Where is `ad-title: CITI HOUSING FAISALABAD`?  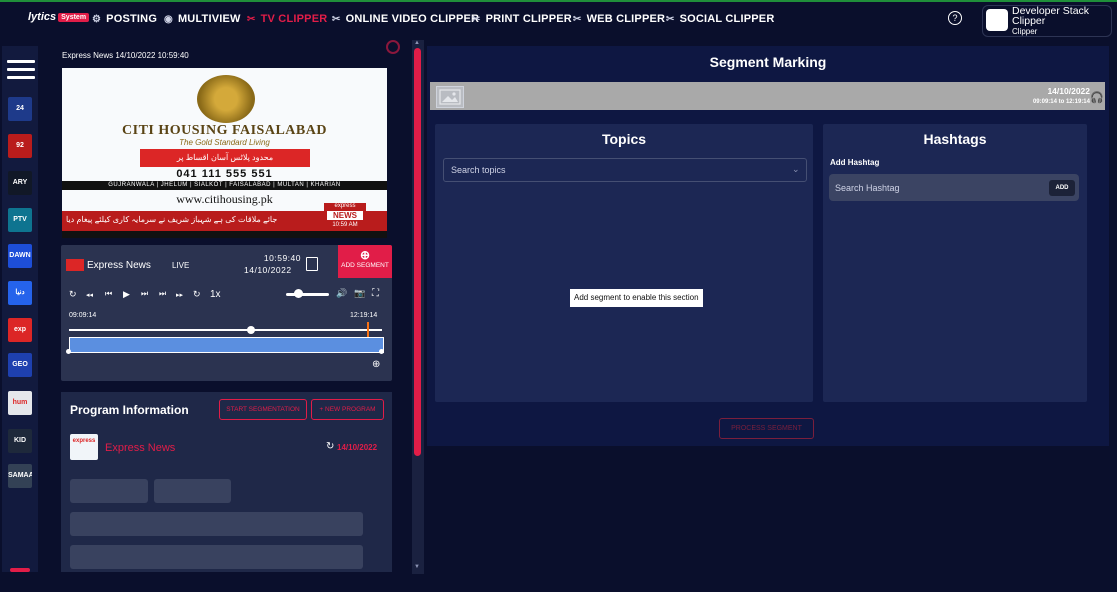 ad-title: CITI HOUSING FAISALABAD is located at coordinates (224, 130).